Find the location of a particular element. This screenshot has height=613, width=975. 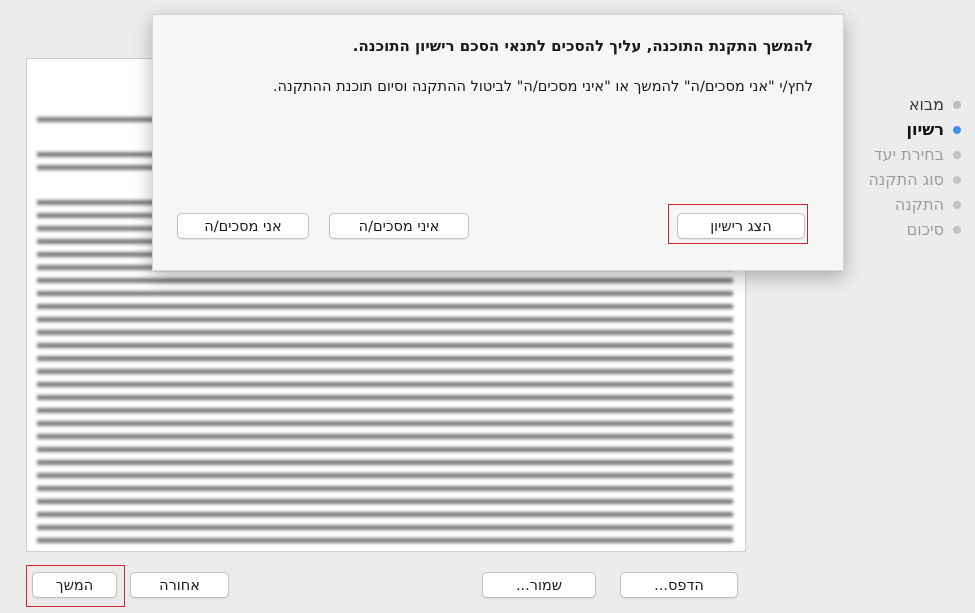

step-label: סיכום is located at coordinates (925, 229).